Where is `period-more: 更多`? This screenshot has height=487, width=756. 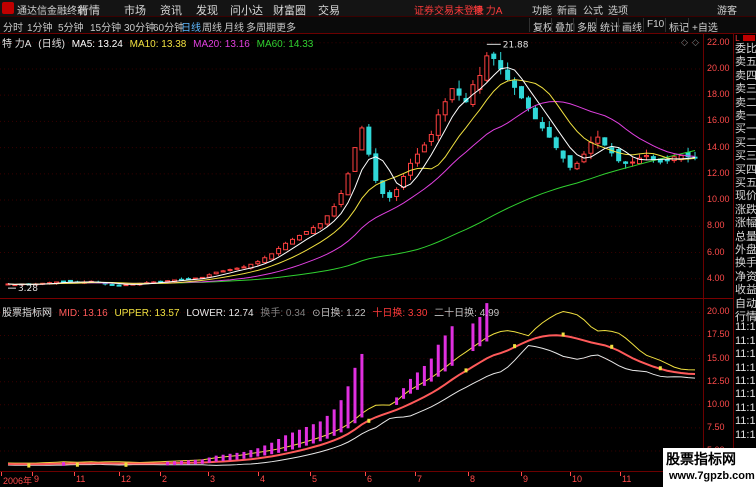
period-more: 更多 is located at coordinates (286, 26).